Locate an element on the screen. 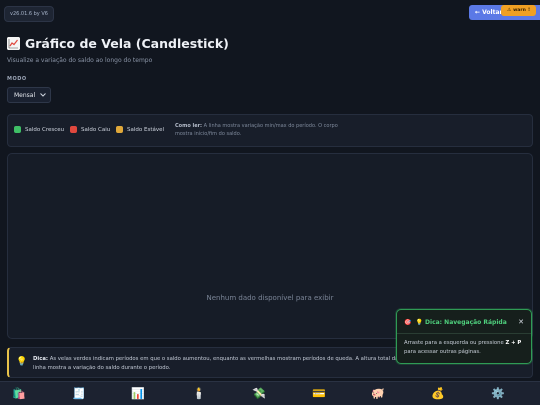 Image resolution: width=540 pixels, height=405 pixels. nav-shopping-bags: 🛍️ is located at coordinates (19, 393).